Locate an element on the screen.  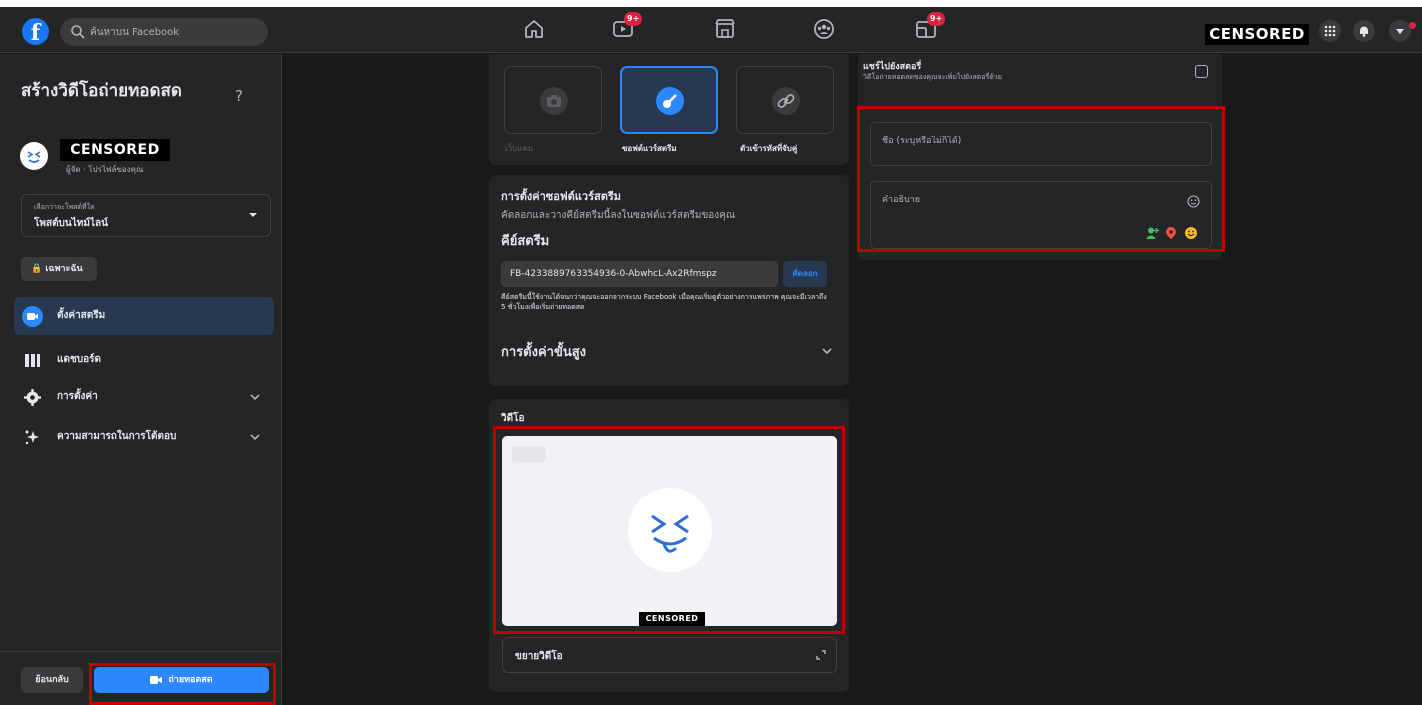
expand-video-label: ขยายวิดีโอ is located at coordinates (539, 656).